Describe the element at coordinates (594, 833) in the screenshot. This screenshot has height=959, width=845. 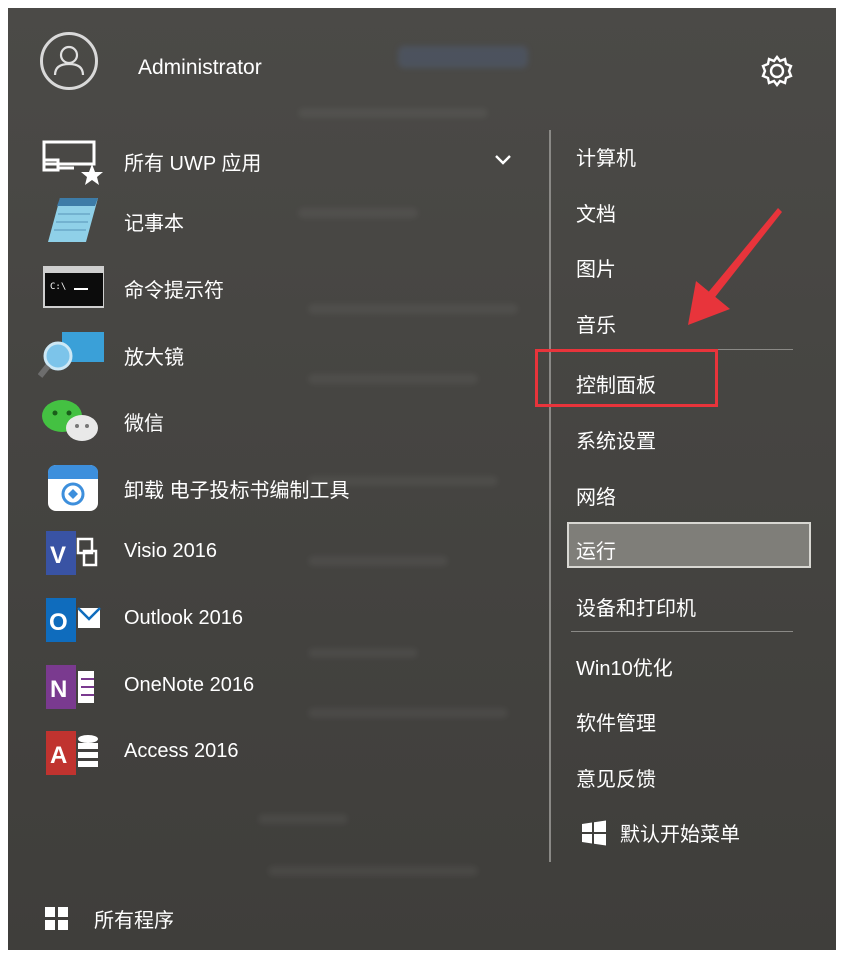
I see `windows-logo-icon` at that location.